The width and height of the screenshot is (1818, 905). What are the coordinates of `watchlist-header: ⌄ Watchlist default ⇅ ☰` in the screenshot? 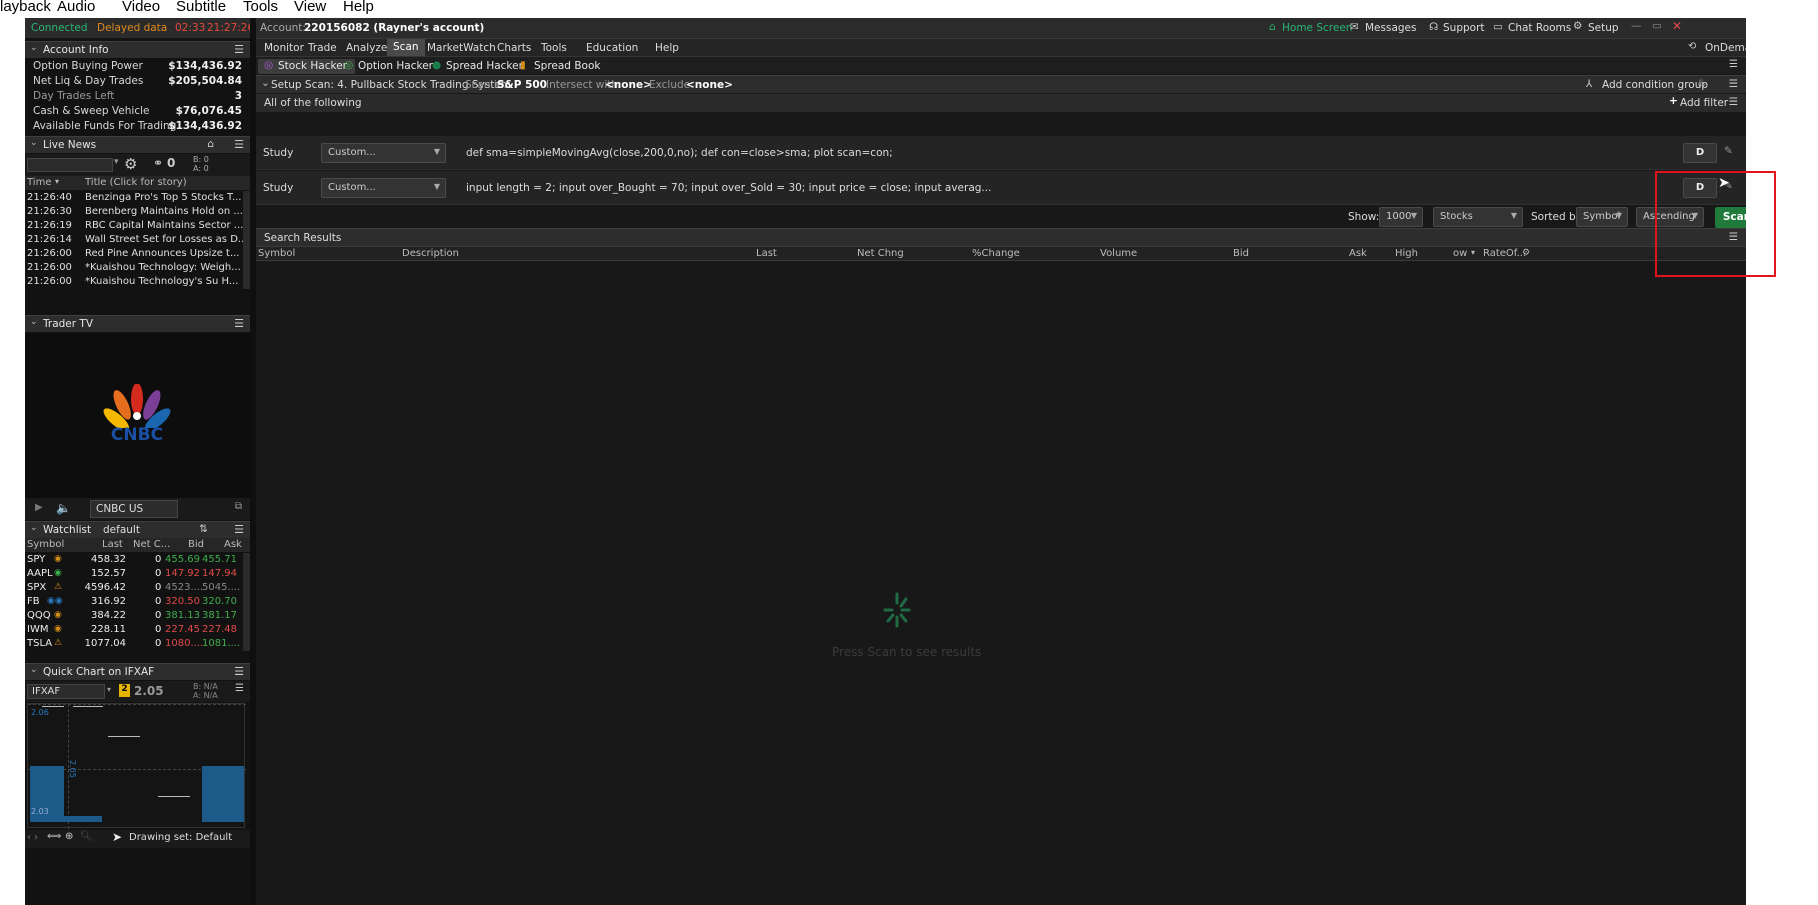 It's located at (137, 529).